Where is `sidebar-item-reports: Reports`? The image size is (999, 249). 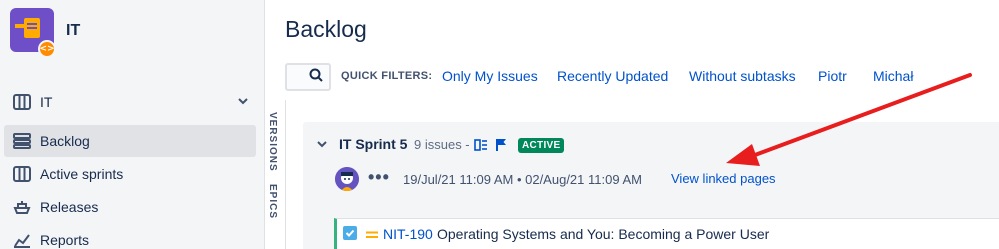
sidebar-item-reports: Reports is located at coordinates (130, 236).